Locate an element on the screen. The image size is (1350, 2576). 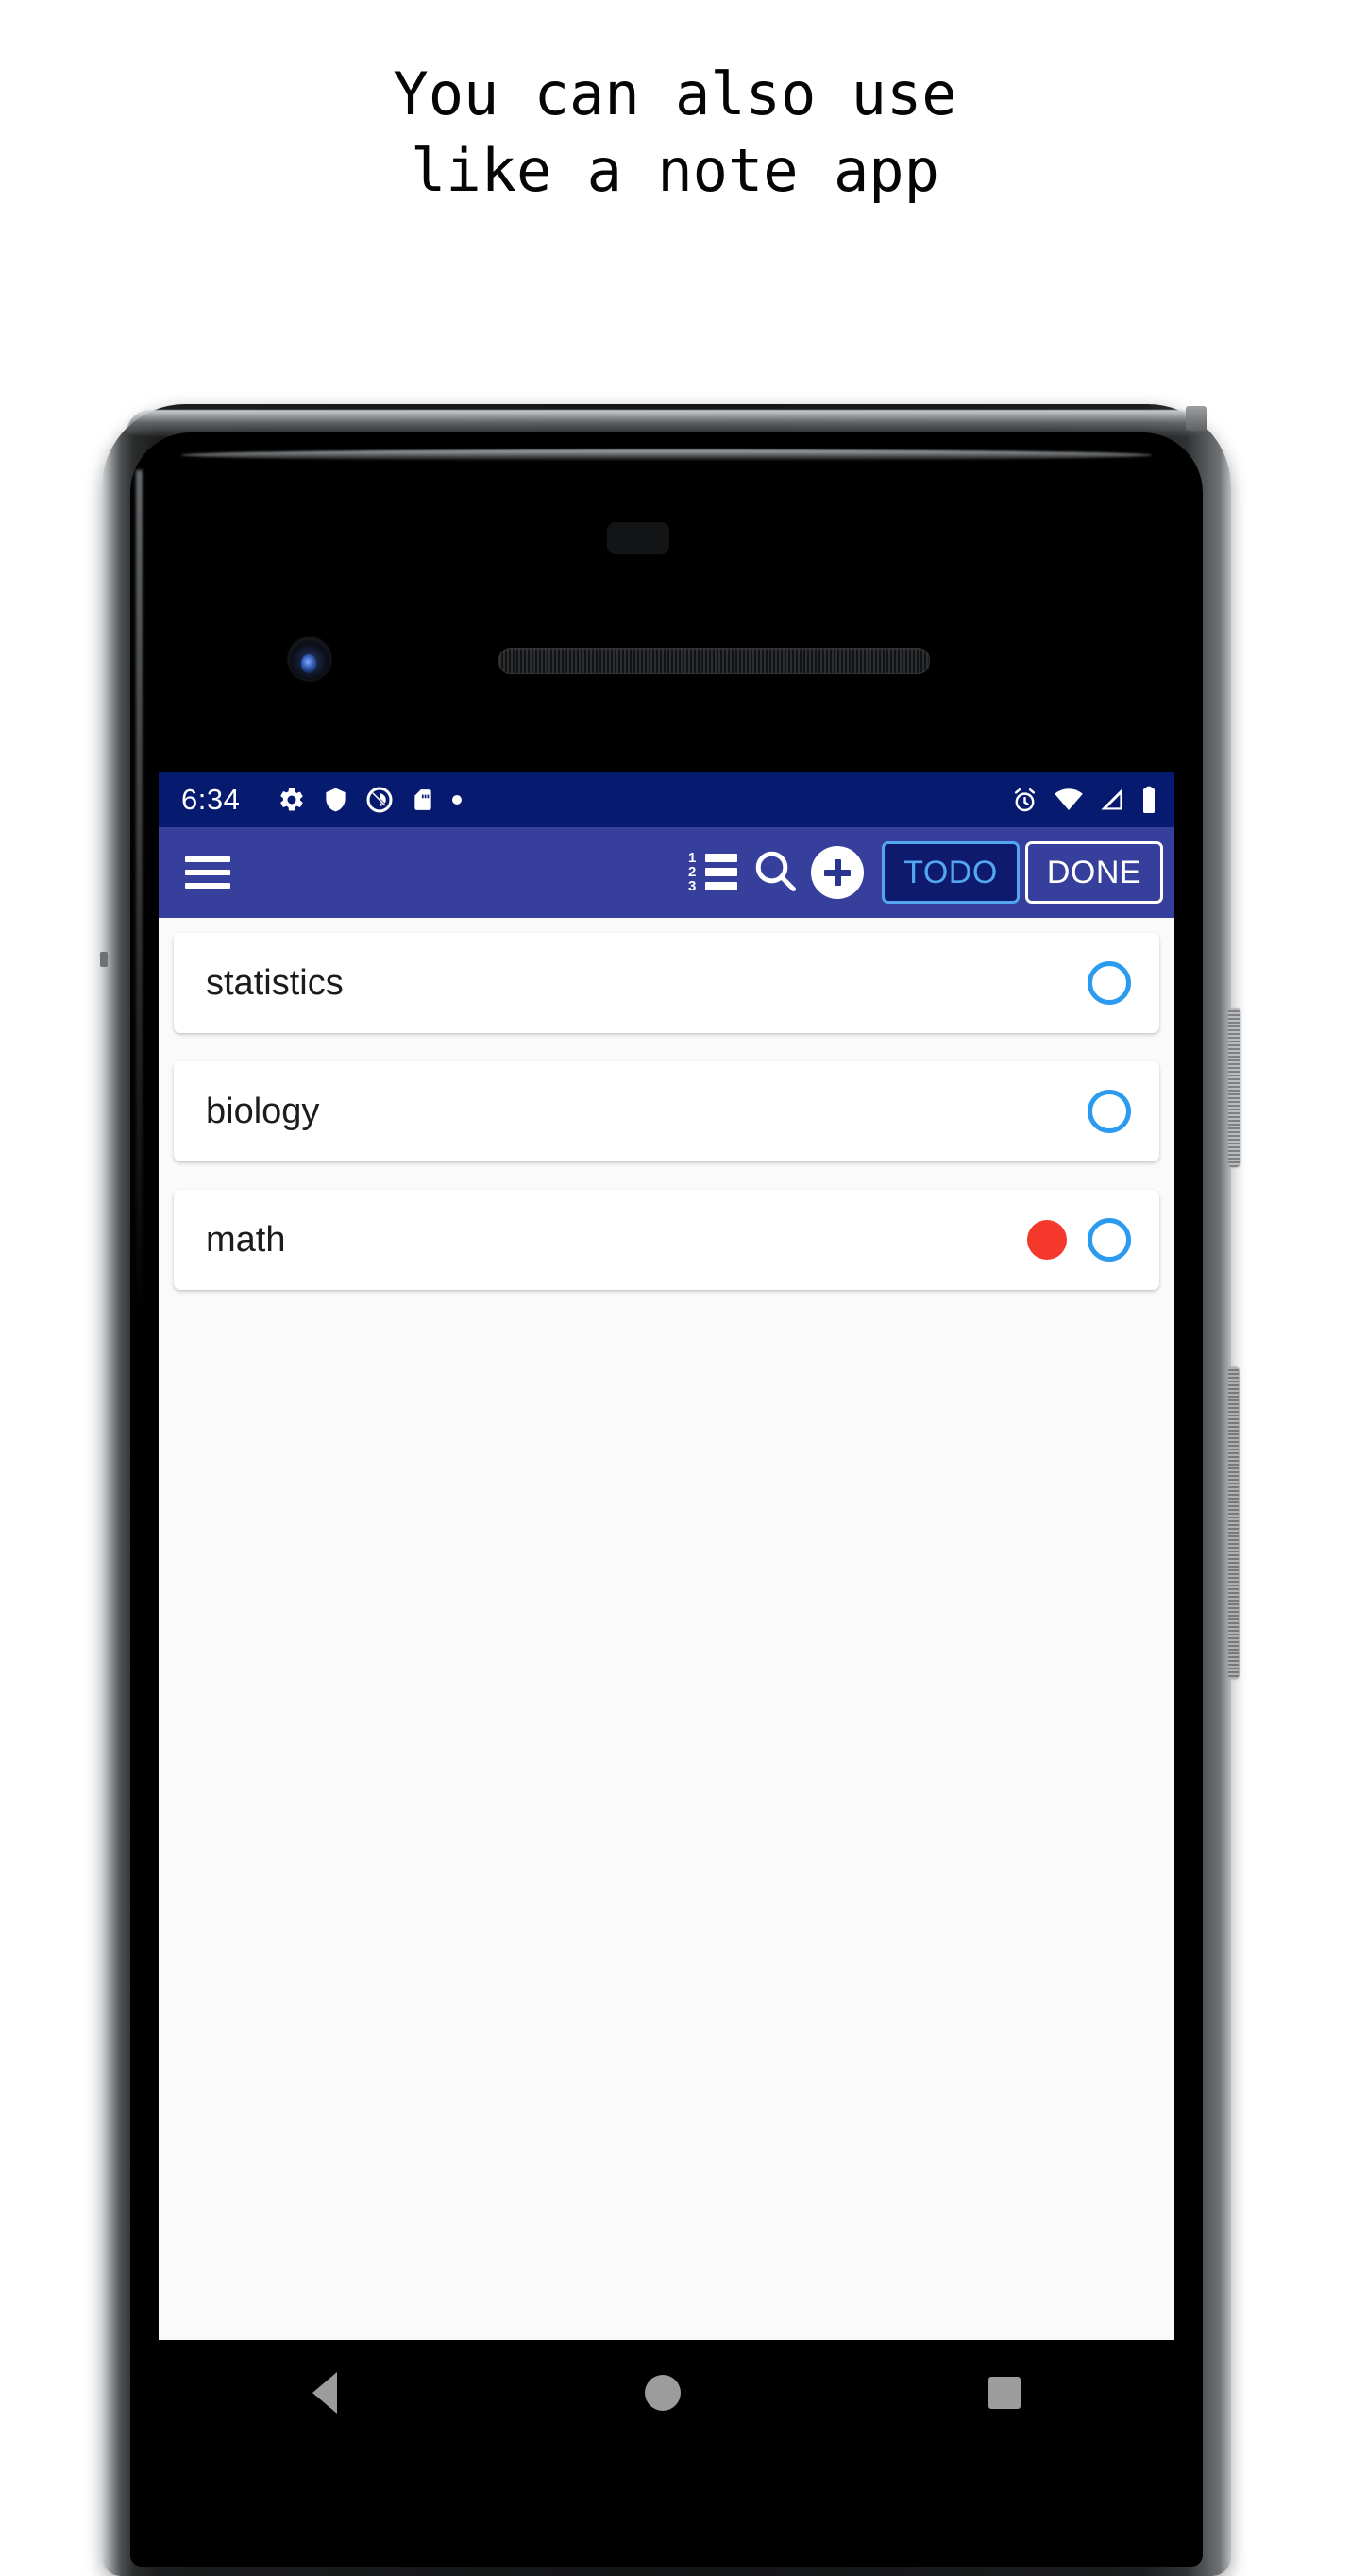
numbered-list-row: 1 is located at coordinates (713, 858).